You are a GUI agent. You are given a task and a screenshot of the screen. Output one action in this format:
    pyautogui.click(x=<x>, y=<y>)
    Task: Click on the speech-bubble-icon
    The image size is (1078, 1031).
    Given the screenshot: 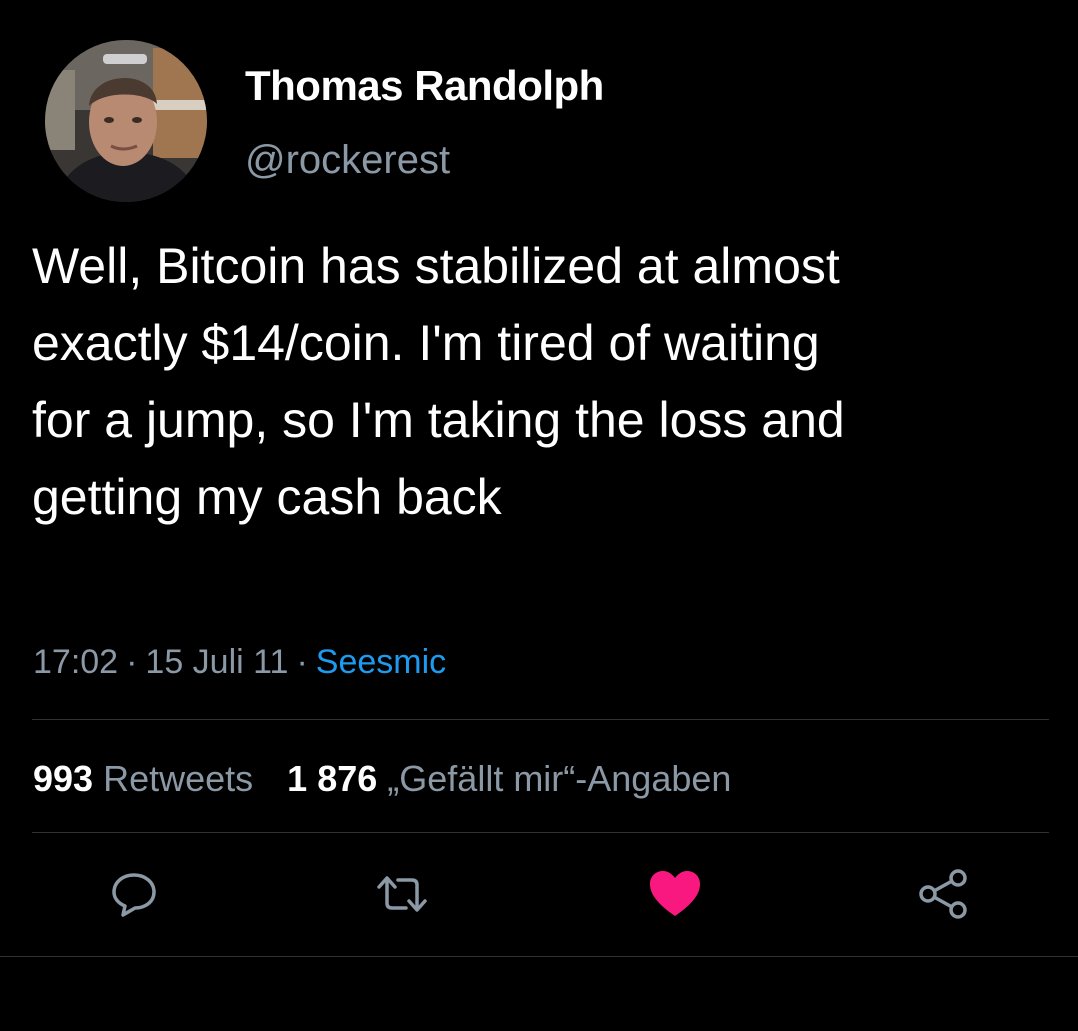 What is the action you would take?
    pyautogui.click(x=134, y=896)
    